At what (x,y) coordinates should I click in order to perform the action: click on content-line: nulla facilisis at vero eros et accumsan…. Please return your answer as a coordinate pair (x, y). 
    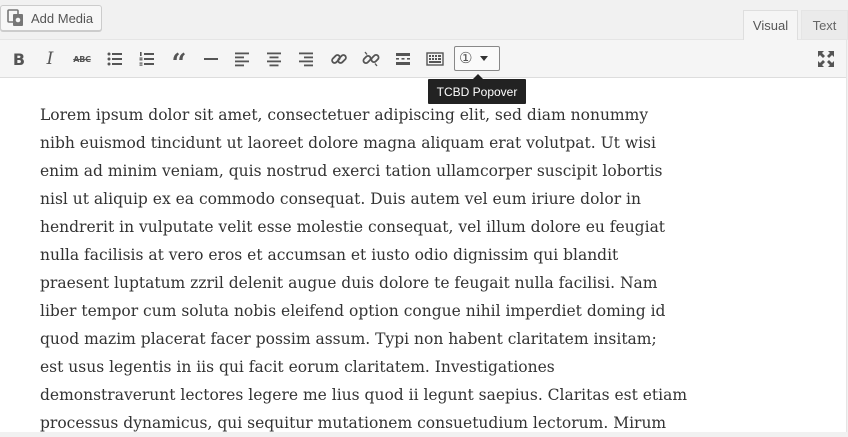
    Looking at the image, I should click on (329, 255).